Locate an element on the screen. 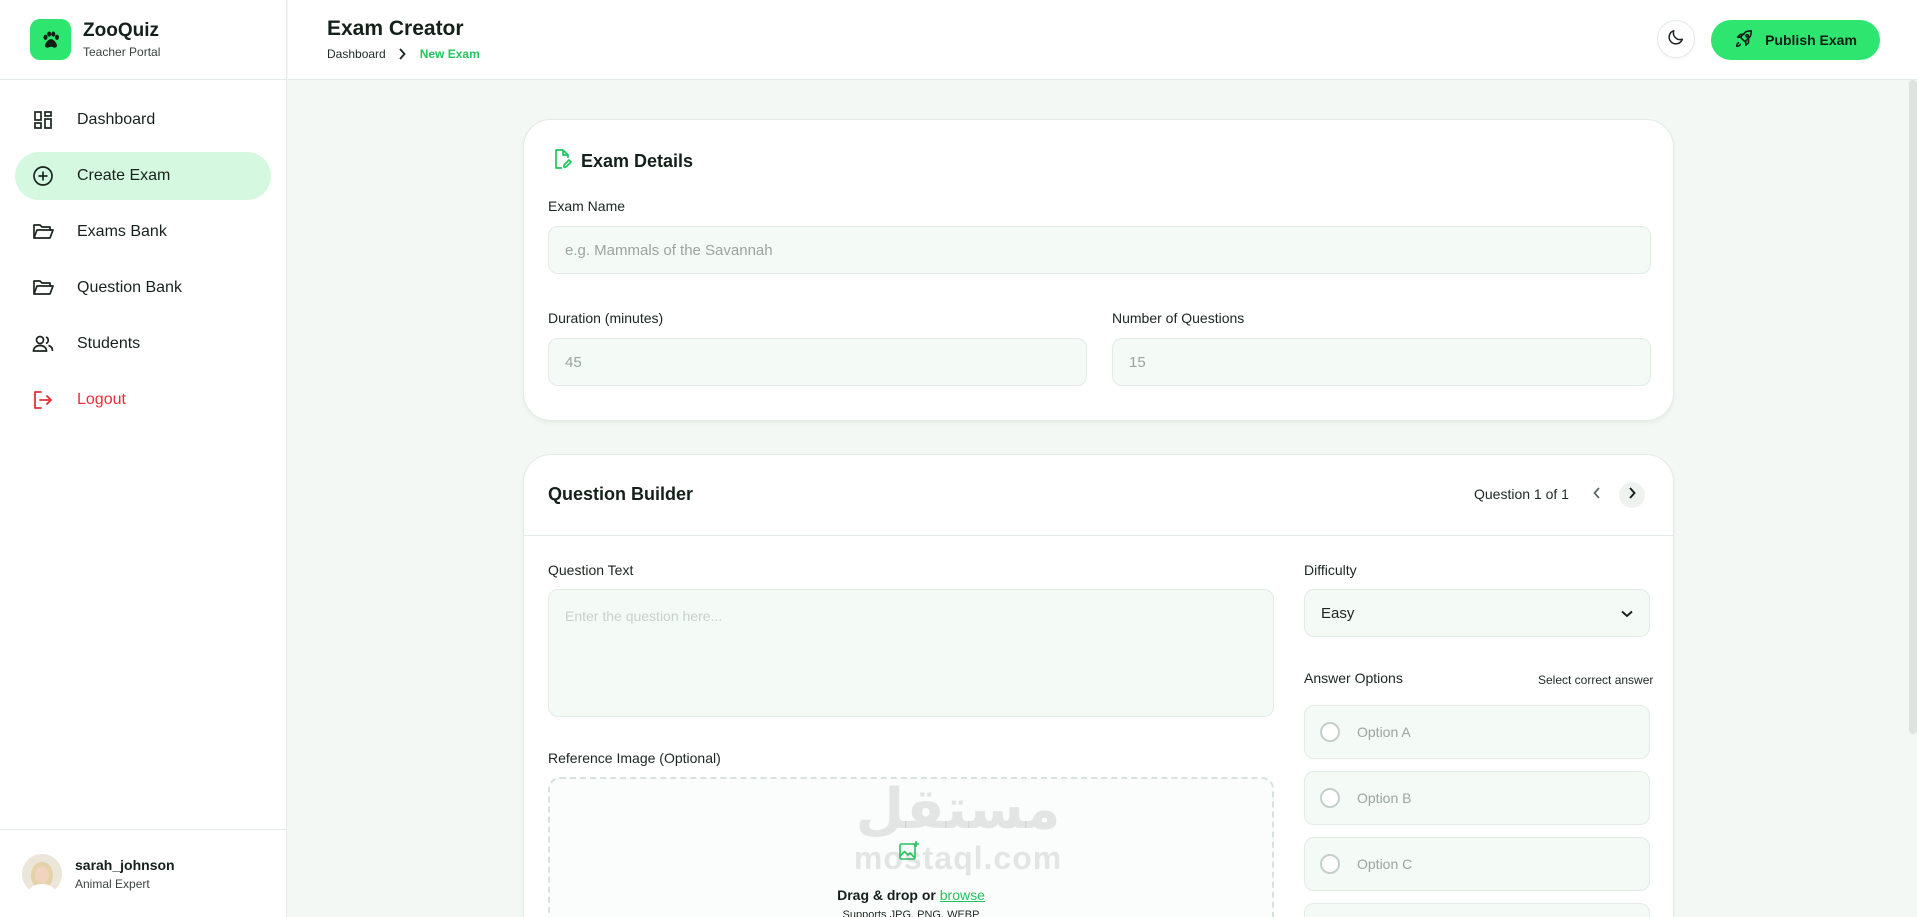 The width and height of the screenshot is (1917, 917). difficulty-label: Difficulty is located at coordinates (1330, 570).